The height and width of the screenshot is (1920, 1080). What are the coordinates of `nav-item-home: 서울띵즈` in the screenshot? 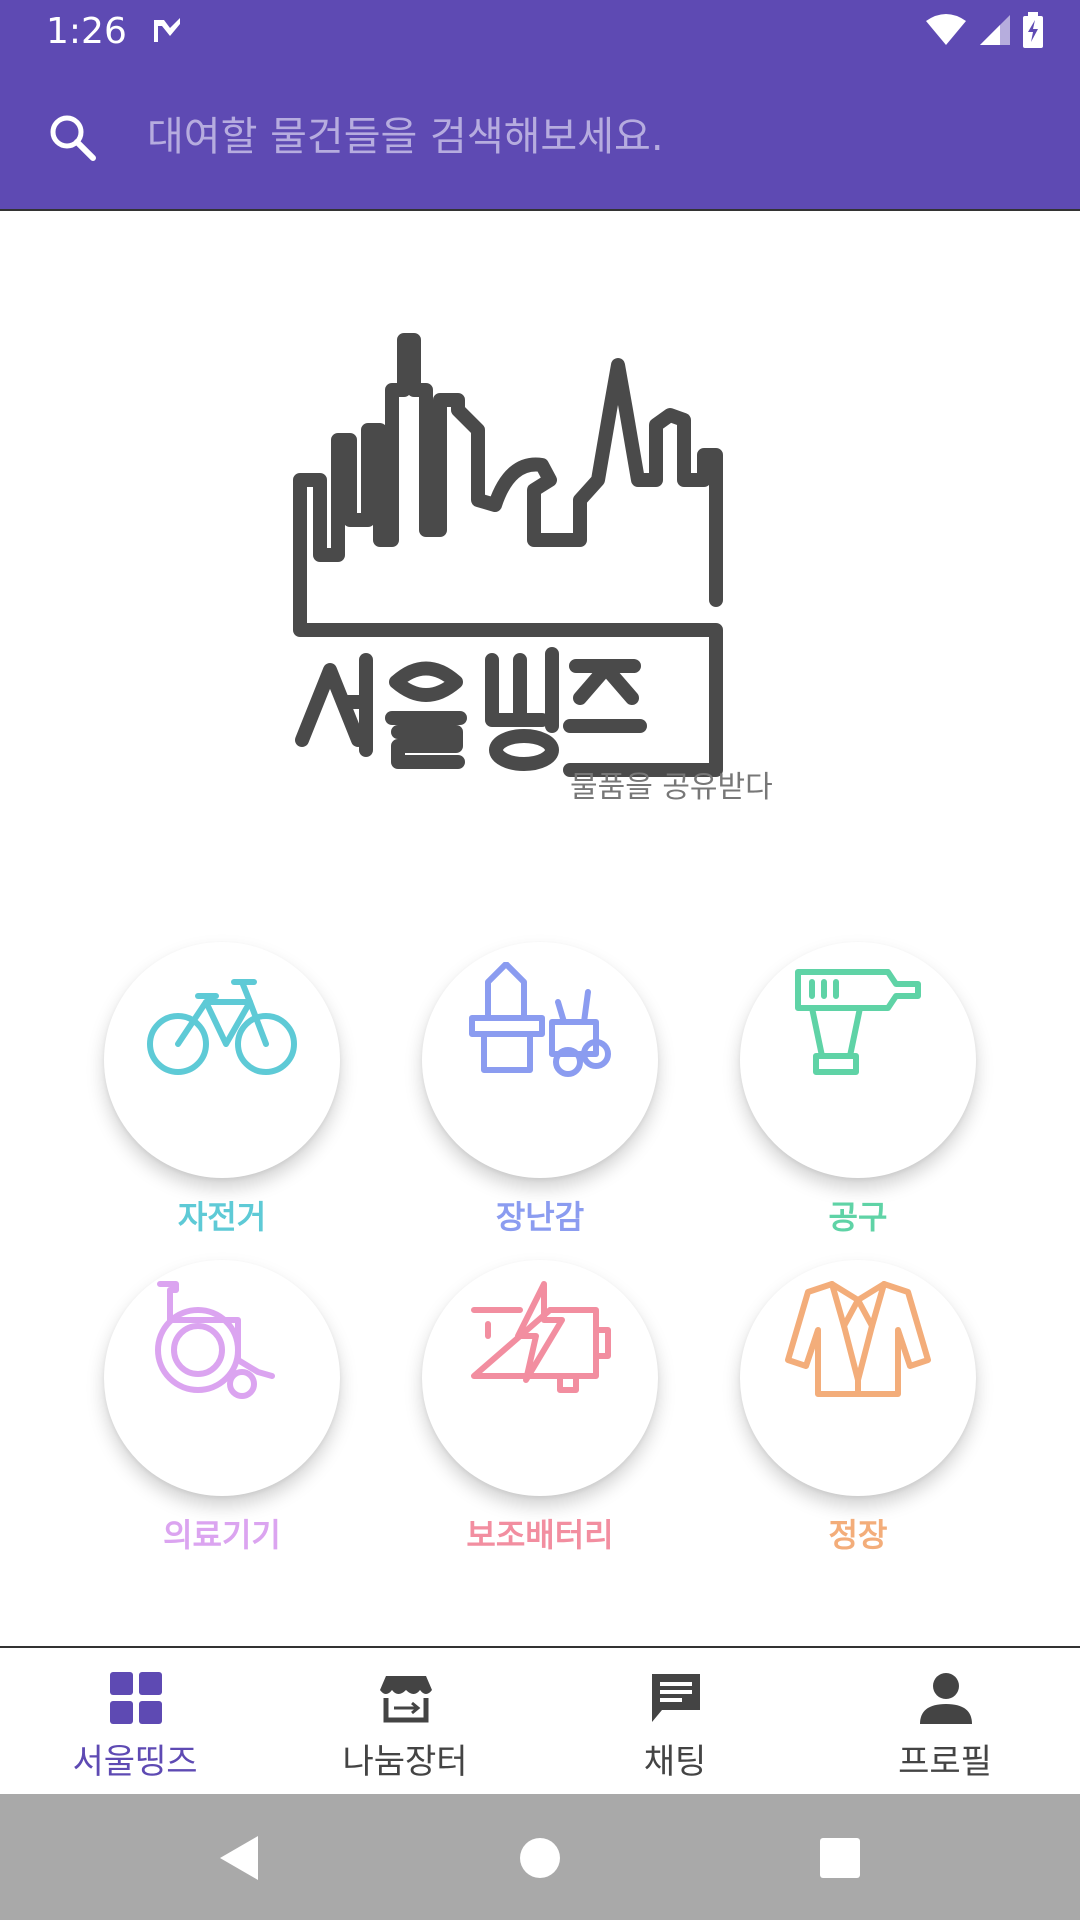 It's located at (135, 1722).